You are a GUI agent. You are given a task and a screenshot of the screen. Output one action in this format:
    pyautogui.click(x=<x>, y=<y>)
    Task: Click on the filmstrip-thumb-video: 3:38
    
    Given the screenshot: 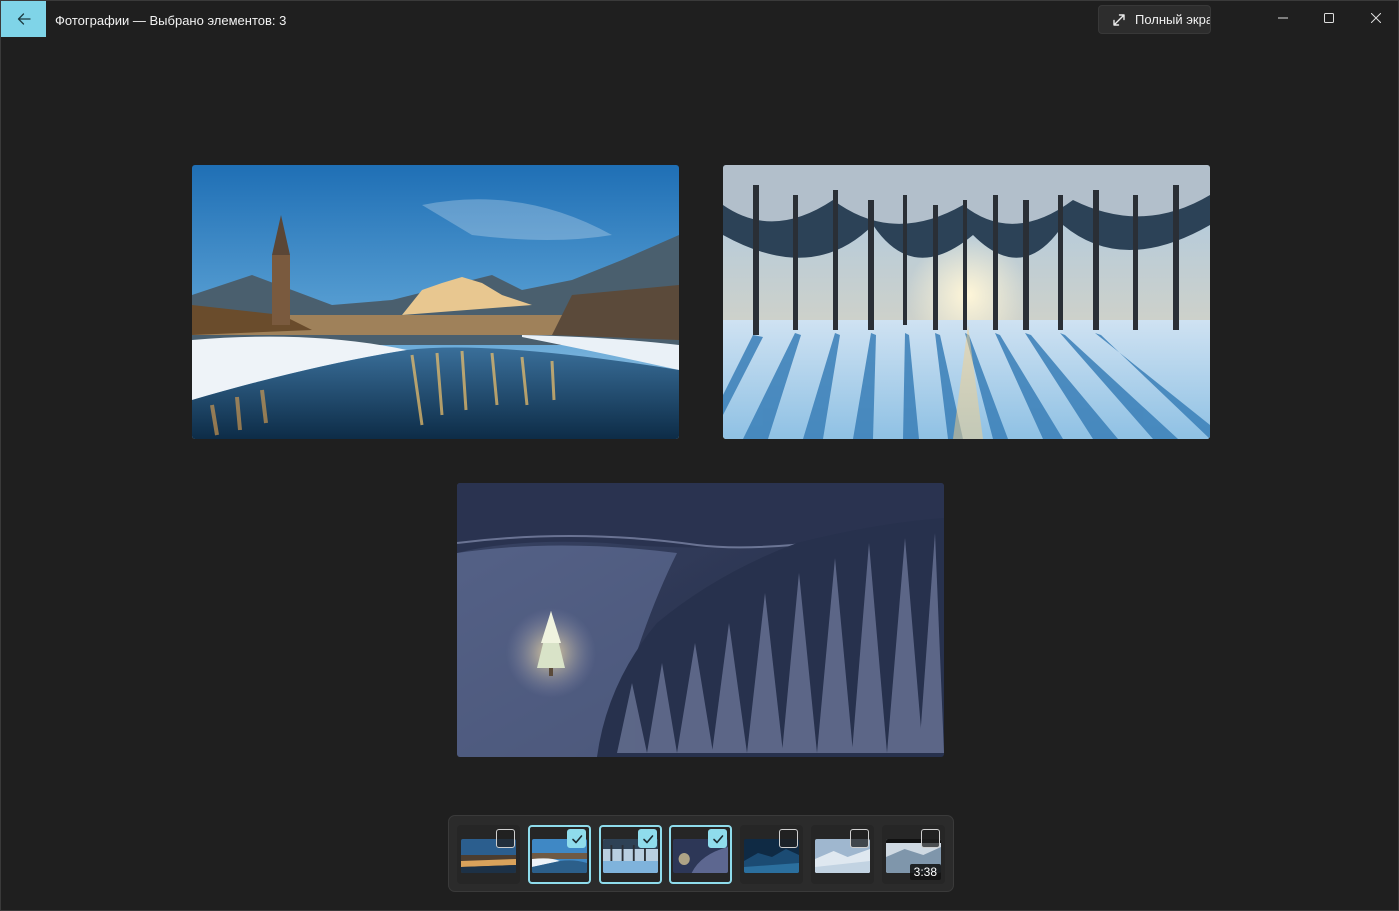 What is the action you would take?
    pyautogui.click(x=913, y=854)
    